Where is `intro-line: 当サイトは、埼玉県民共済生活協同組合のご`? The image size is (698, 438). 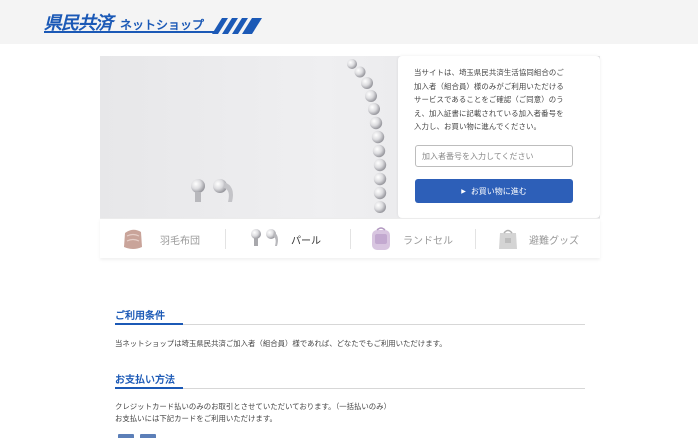 intro-line: 当サイトは、埼玉県民共済生活協同組合のご is located at coordinates (489, 72).